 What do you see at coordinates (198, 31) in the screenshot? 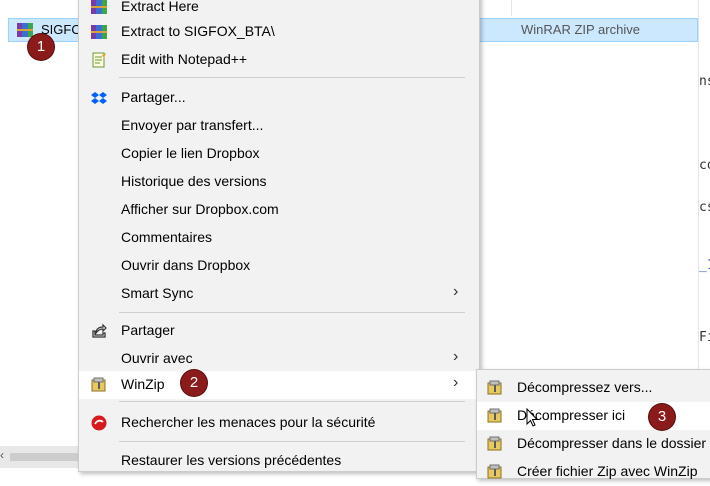
I see `menu-item-label: Extract to SIGFOX_BTA\` at bounding box center [198, 31].